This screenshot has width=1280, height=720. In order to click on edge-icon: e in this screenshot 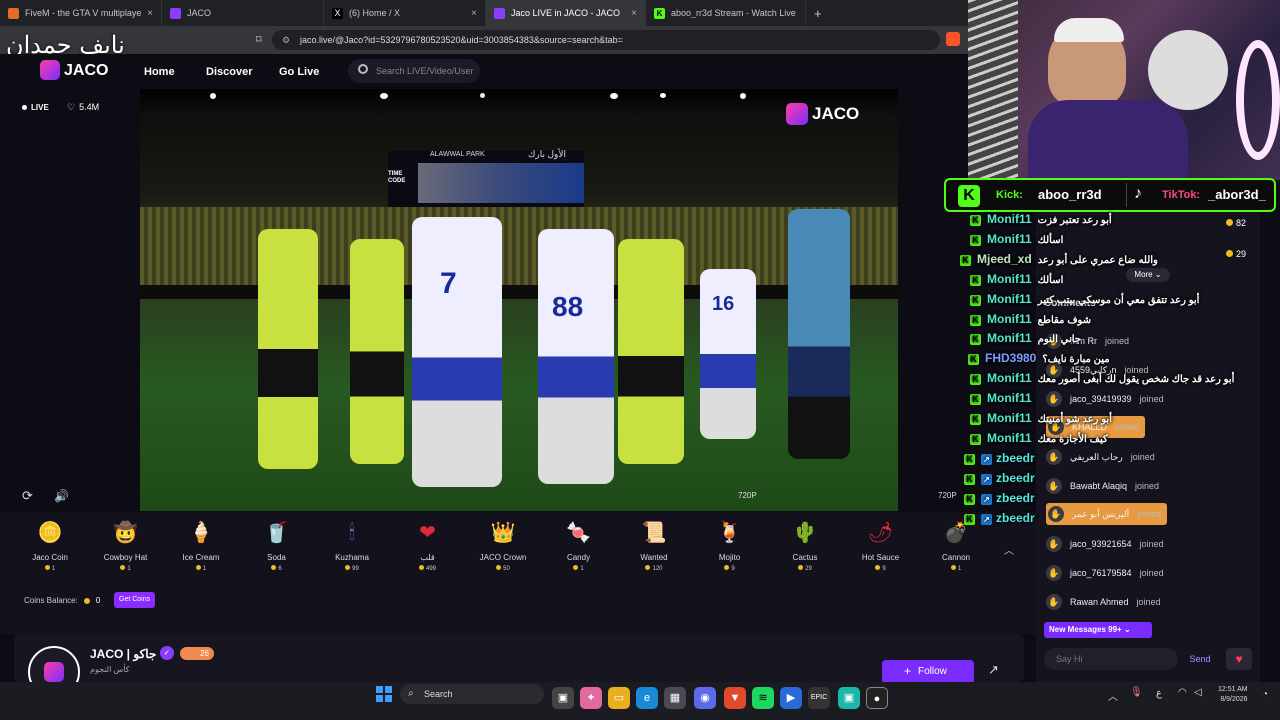, I will do `click(647, 698)`.